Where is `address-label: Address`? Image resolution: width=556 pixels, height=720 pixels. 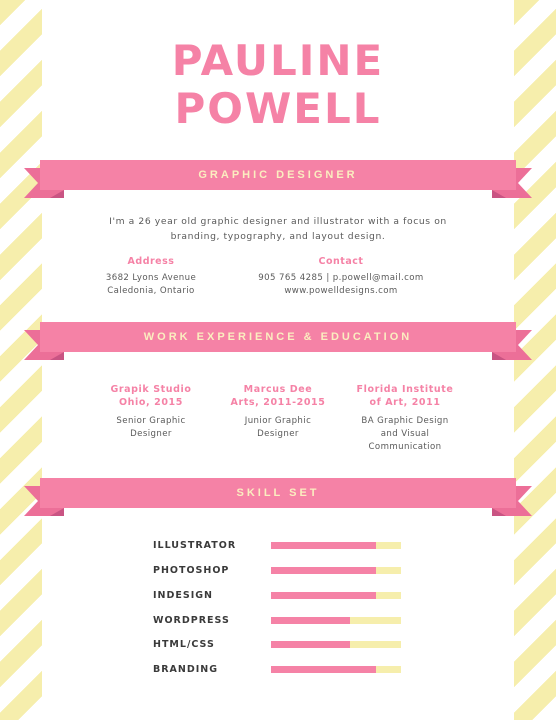
address-label: Address is located at coordinates (151, 261).